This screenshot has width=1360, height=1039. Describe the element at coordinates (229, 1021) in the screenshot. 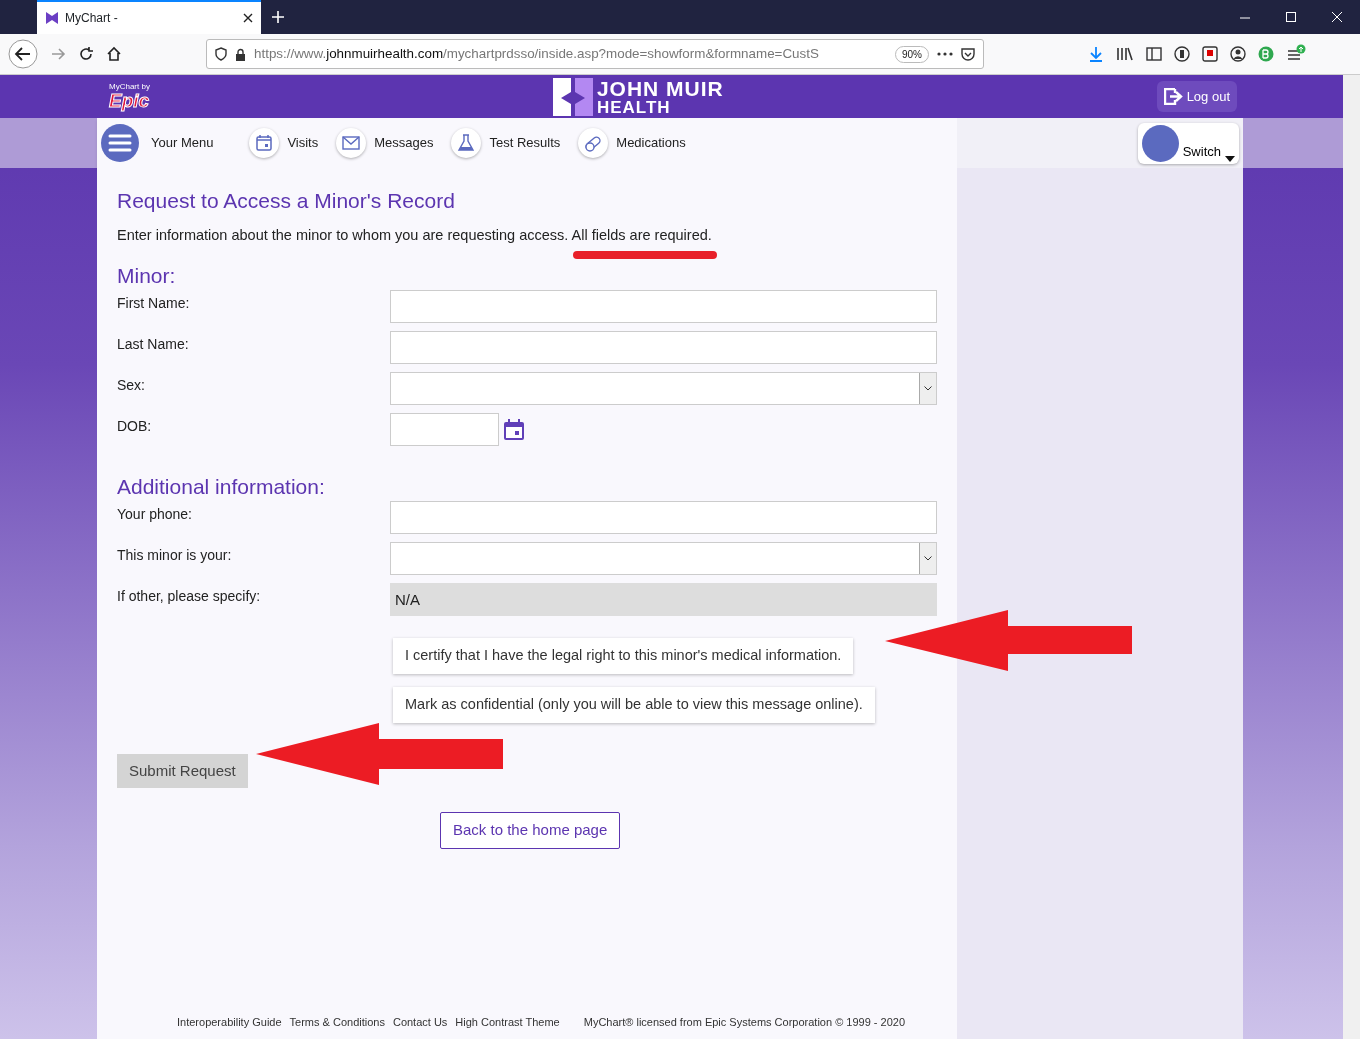

I see `footer-link: Interoperability Guide` at that location.